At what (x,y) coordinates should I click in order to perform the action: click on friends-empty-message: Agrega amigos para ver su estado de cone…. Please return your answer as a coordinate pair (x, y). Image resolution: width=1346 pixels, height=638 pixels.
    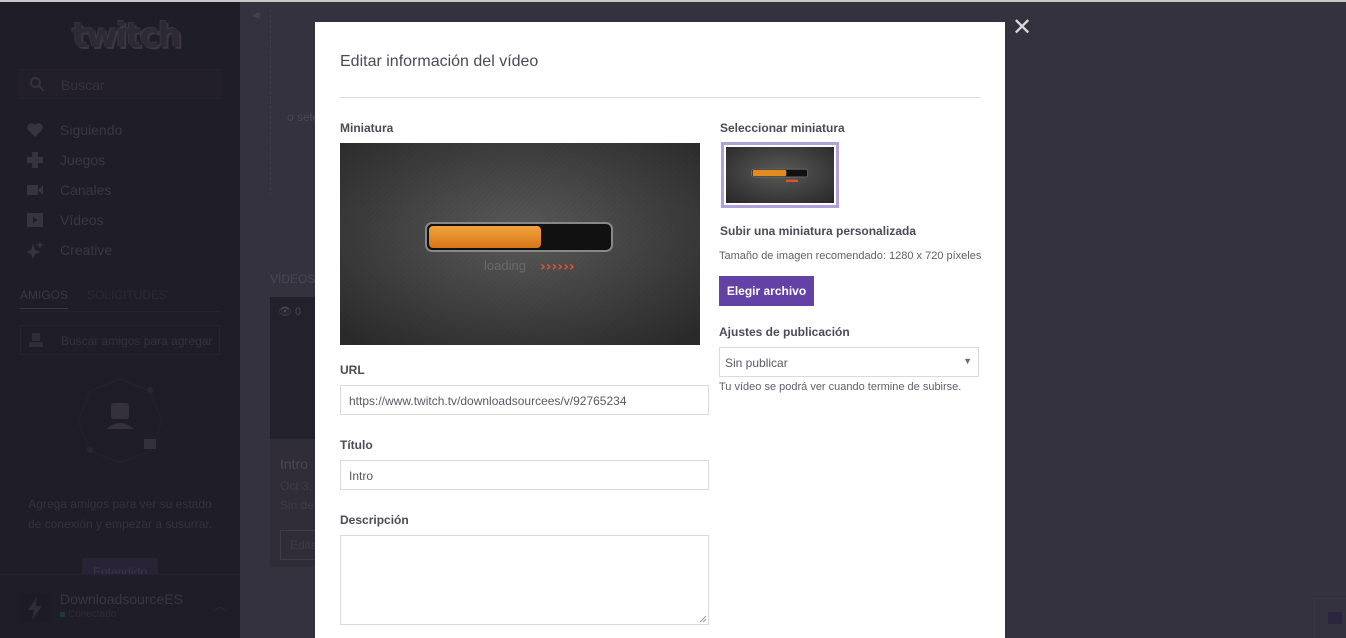
    Looking at the image, I should click on (120, 514).